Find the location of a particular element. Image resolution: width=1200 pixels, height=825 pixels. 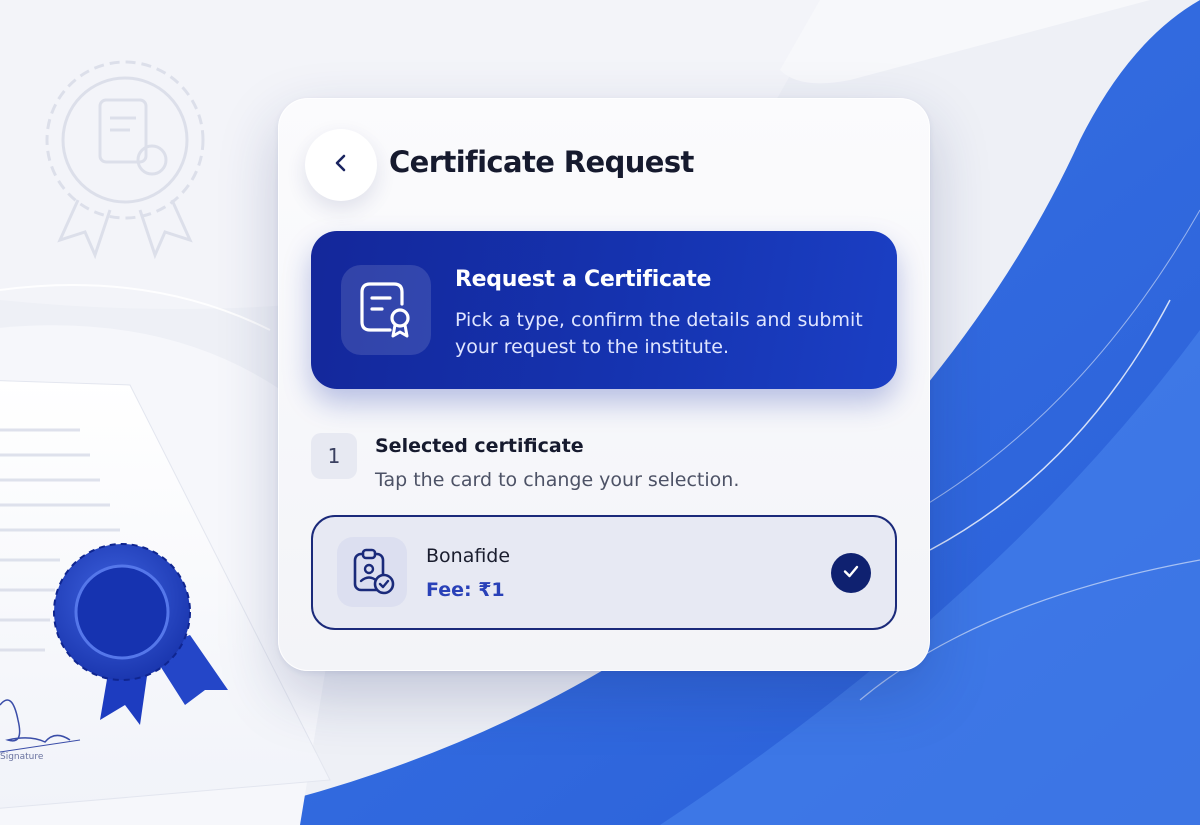

page-title: Certificate Request is located at coordinates (541, 162).